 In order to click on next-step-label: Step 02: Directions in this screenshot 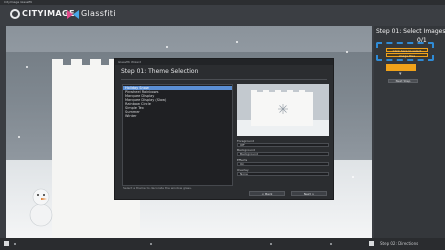, I will do `click(399, 243)`.